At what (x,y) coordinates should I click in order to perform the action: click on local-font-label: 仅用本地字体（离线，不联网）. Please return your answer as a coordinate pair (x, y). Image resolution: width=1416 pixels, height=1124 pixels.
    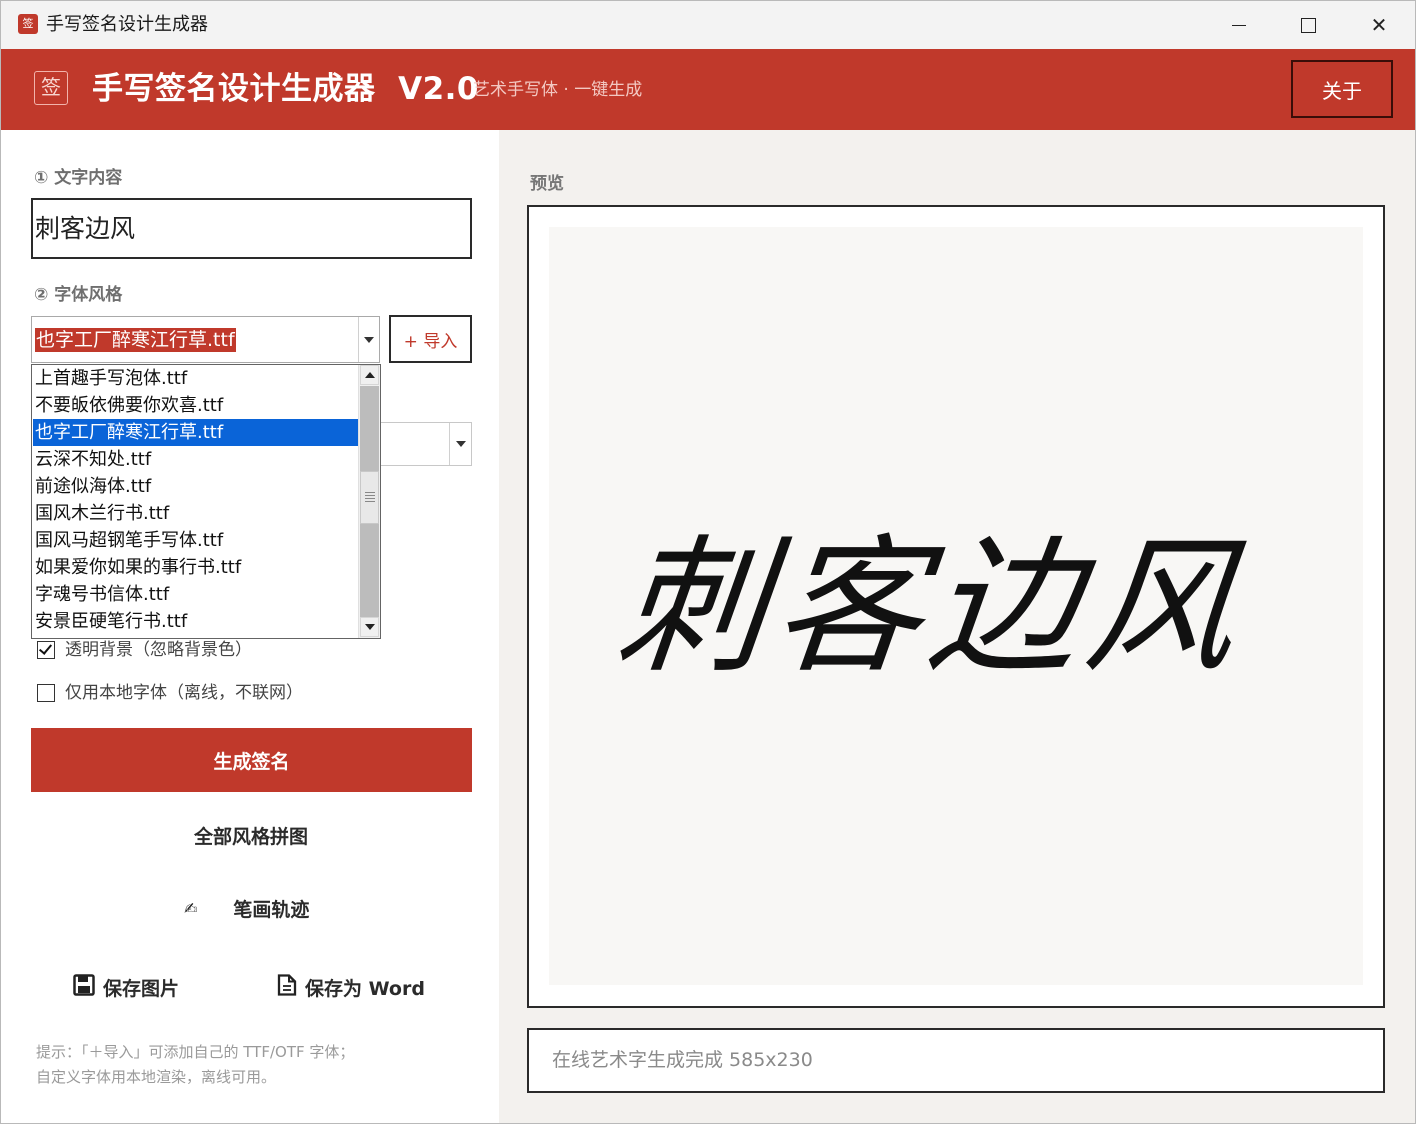
    Looking at the image, I should click on (184, 693).